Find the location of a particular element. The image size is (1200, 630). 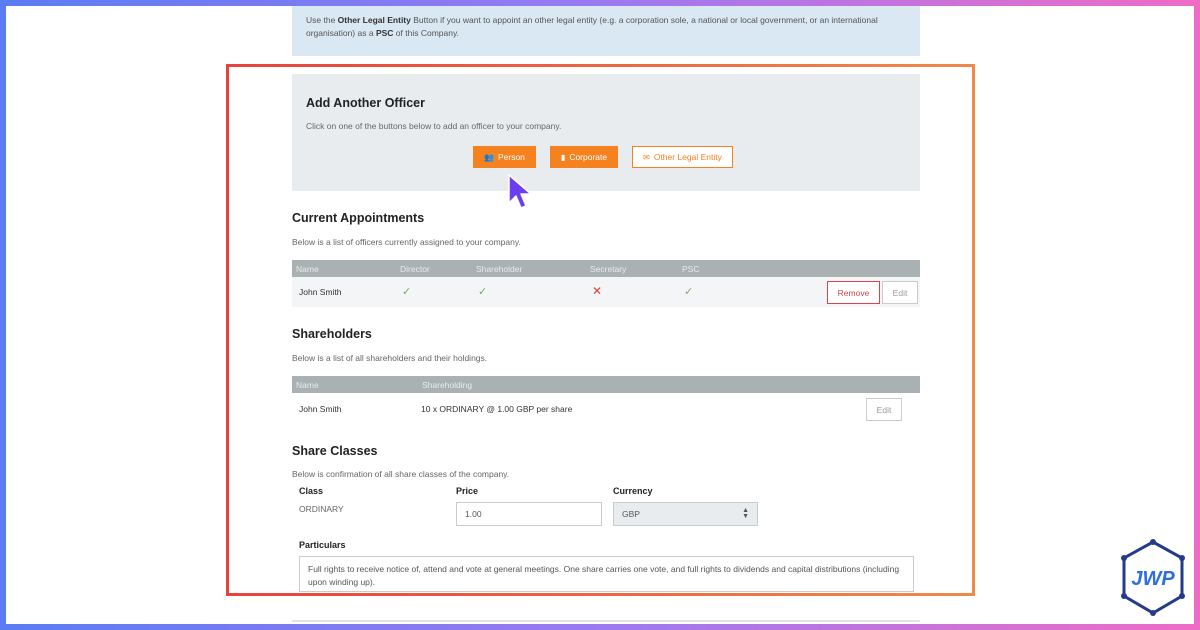

class-value: ORDINARY is located at coordinates (321, 509).